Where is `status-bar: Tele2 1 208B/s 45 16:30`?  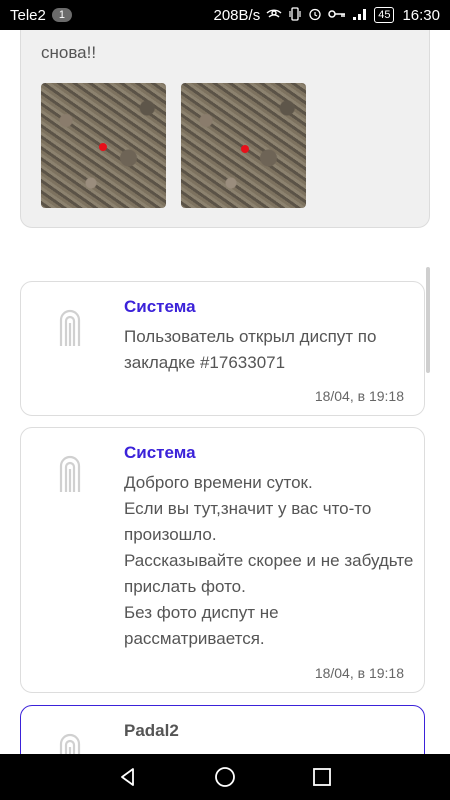
status-bar: Tele2 1 208B/s 45 16:30 is located at coordinates (225, 15).